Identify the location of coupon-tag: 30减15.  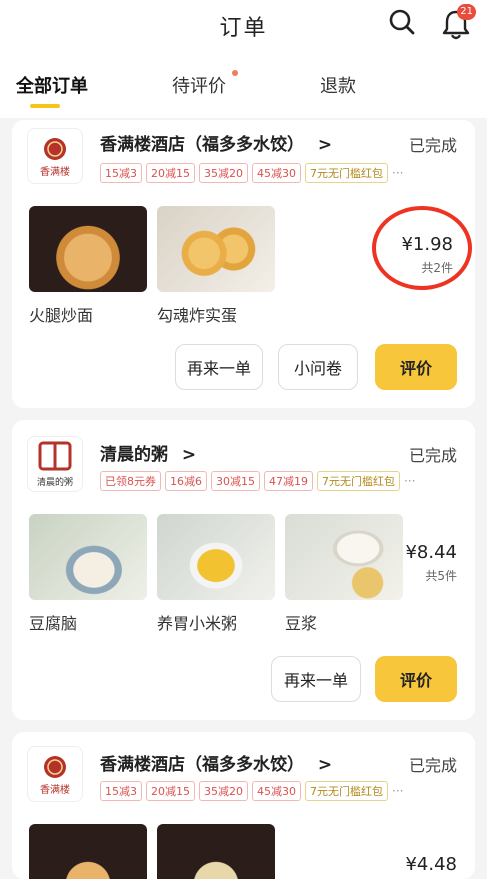
(235, 481).